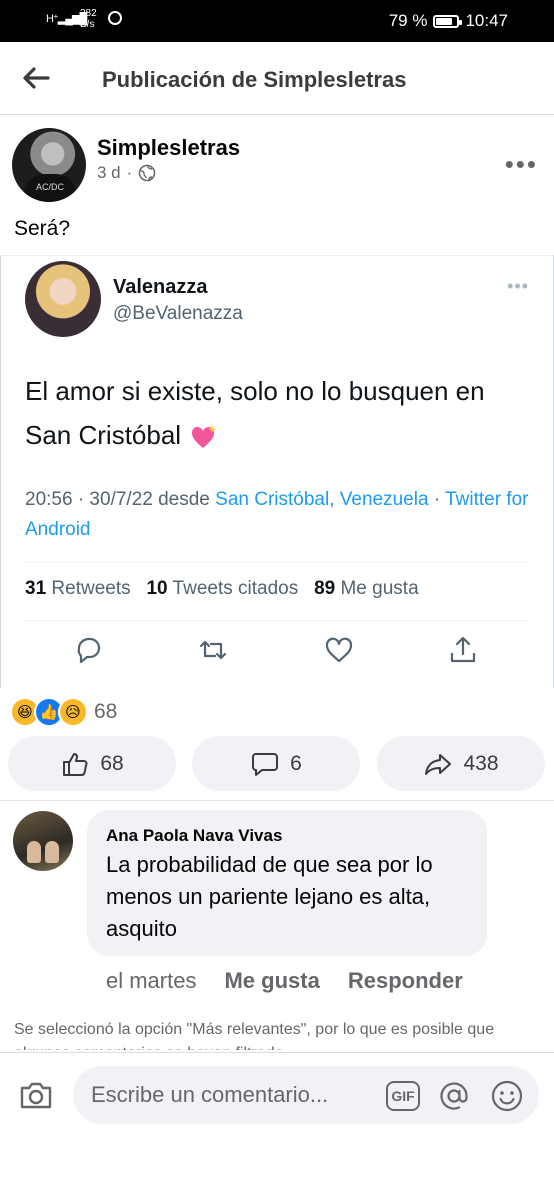 This screenshot has width=554, height=1201. I want to click on emoji-icon, so click(507, 1096).